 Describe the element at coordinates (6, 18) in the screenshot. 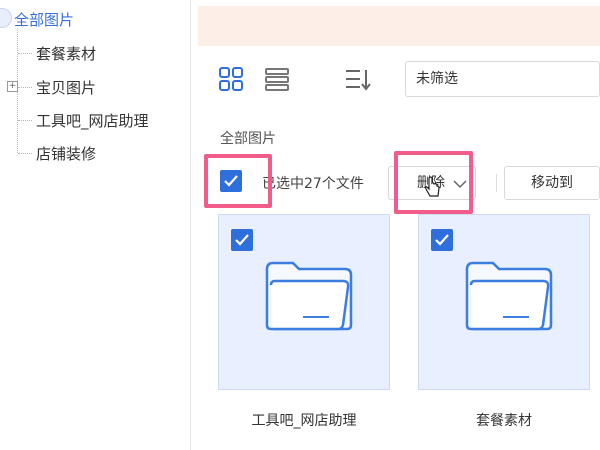

I see `root-node-icon` at that location.